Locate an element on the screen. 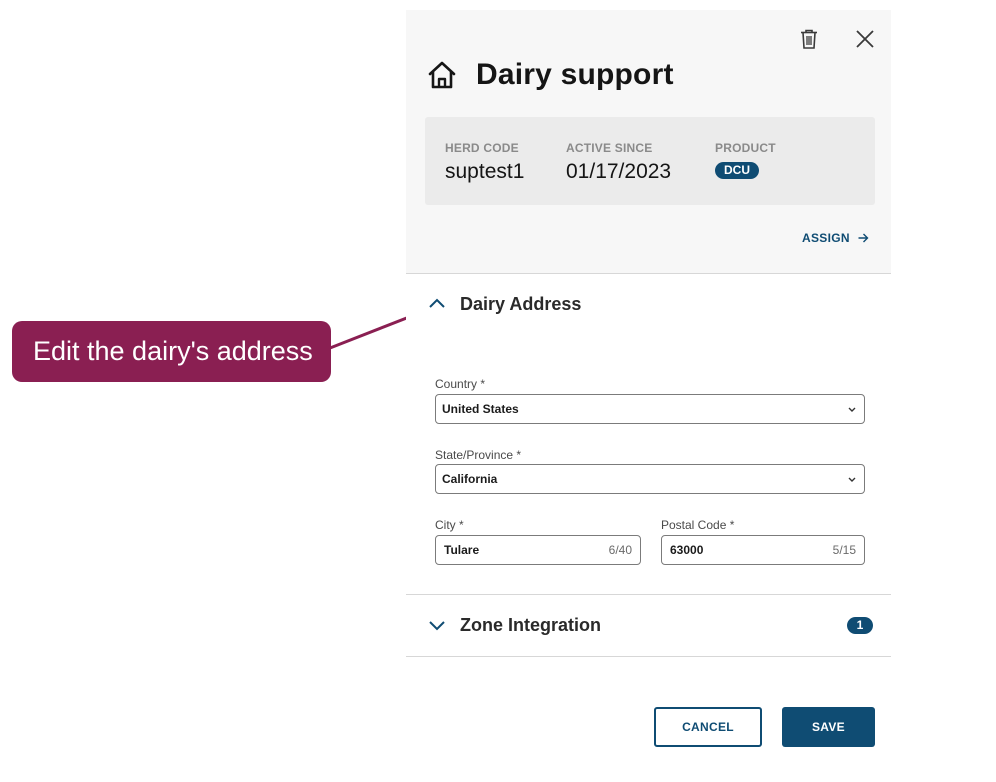  city-field: 6/40 is located at coordinates (538, 550).